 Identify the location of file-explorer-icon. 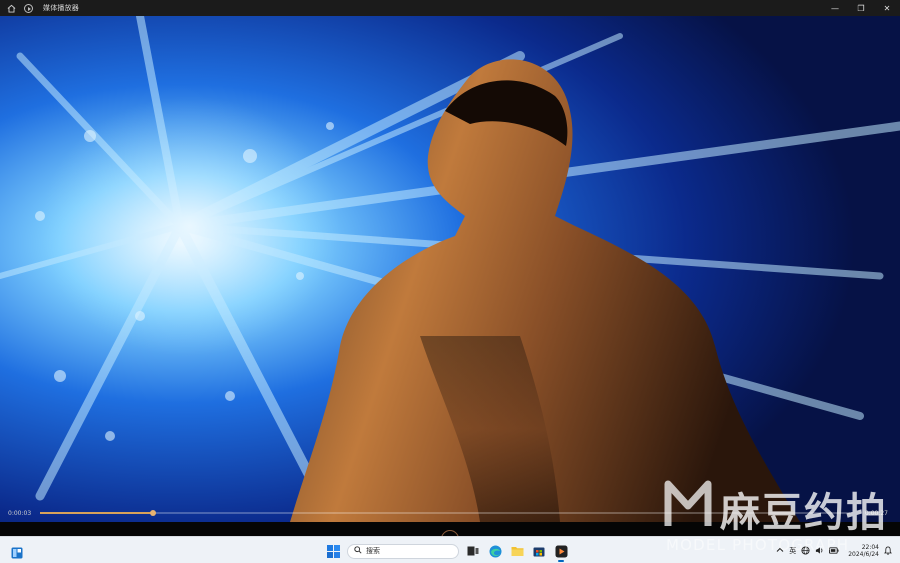
(517, 551).